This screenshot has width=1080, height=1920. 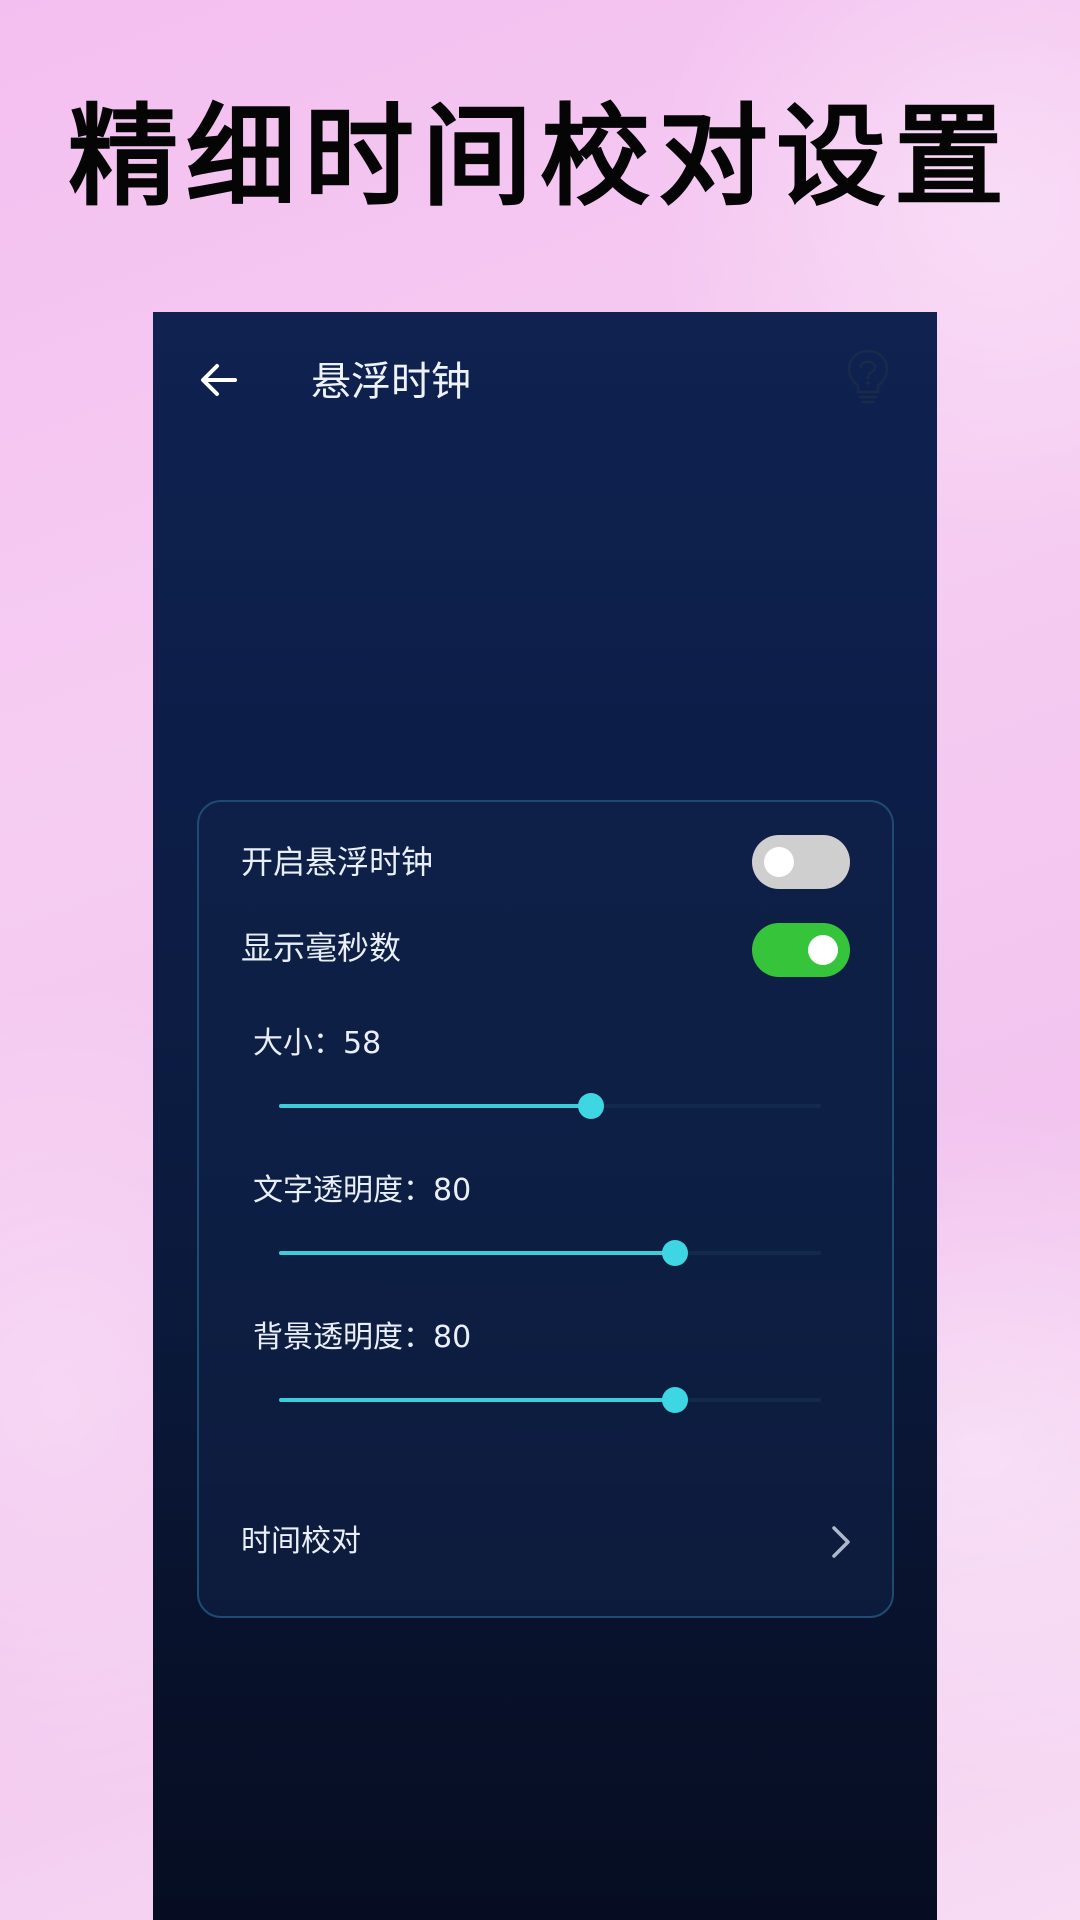 I want to click on lightbulb-question-icon, so click(x=868, y=376).